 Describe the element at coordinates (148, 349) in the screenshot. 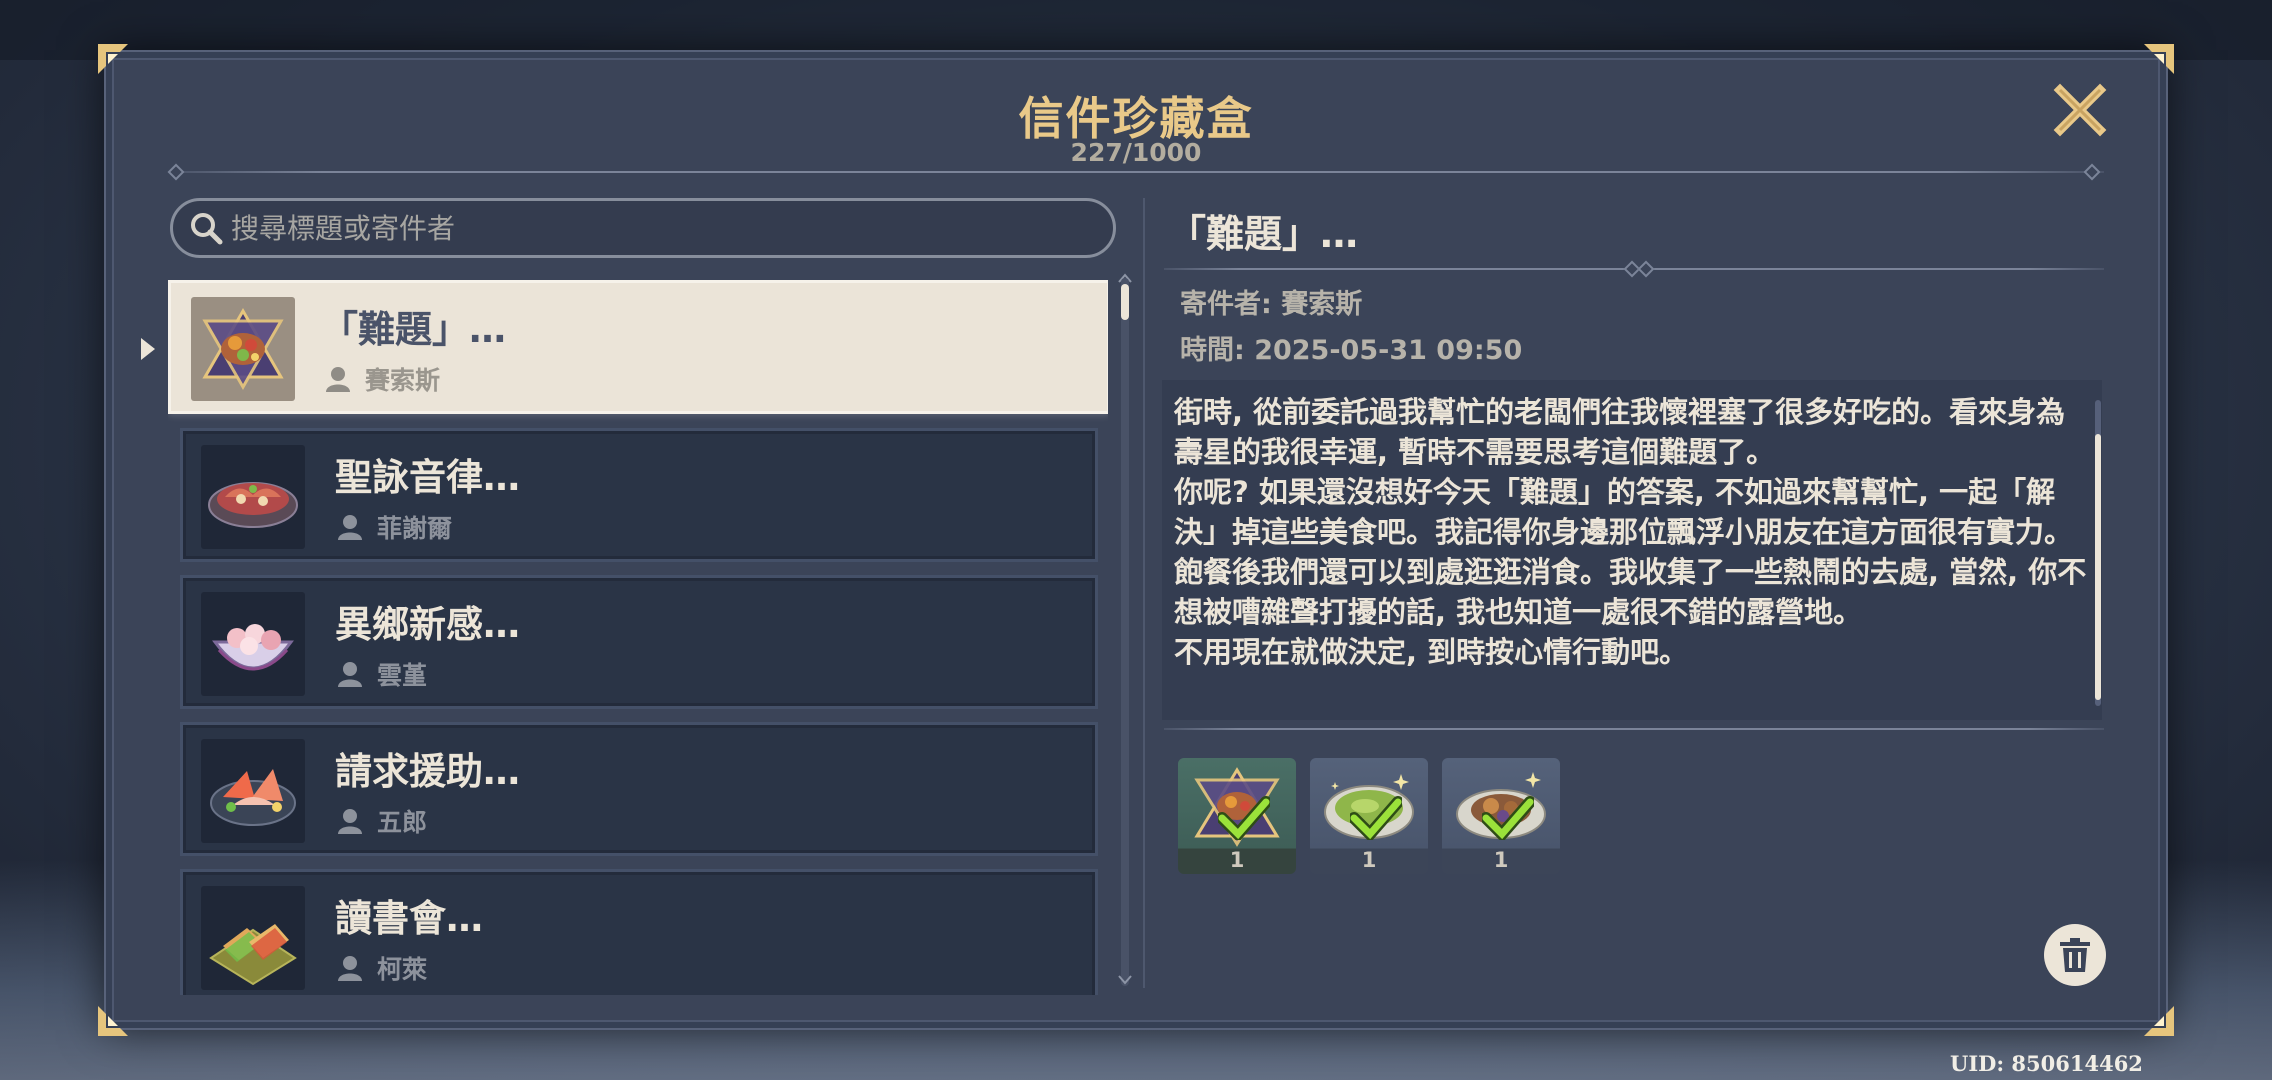

I see `selection-arrow-icon` at that location.